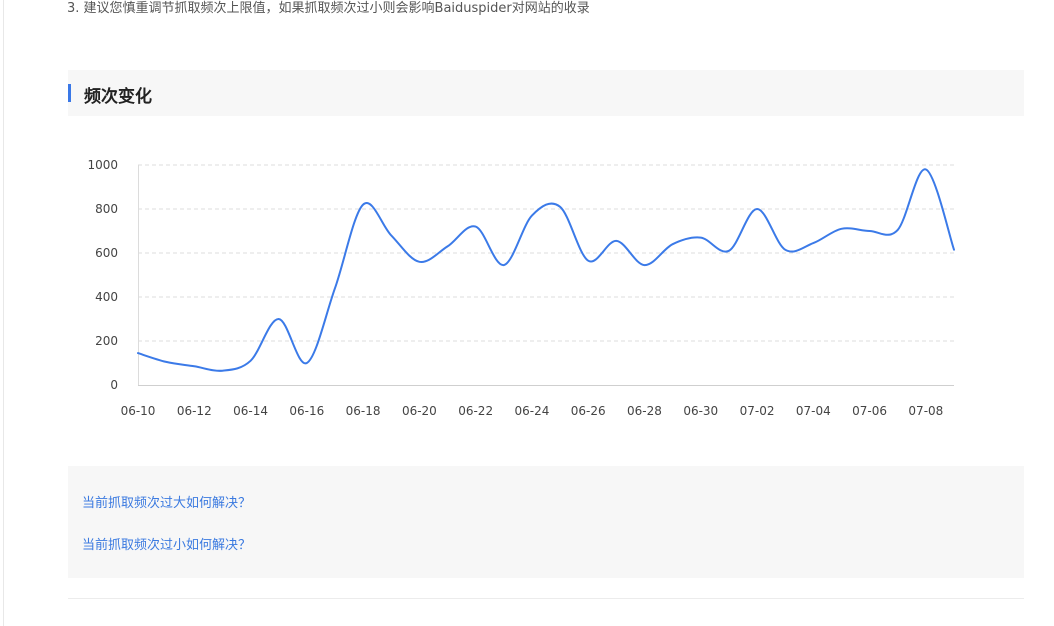 The height and width of the screenshot is (626, 1054). Describe the element at coordinates (194, 411) in the screenshot. I see `x-tick-label-06-12: 06-12` at that location.